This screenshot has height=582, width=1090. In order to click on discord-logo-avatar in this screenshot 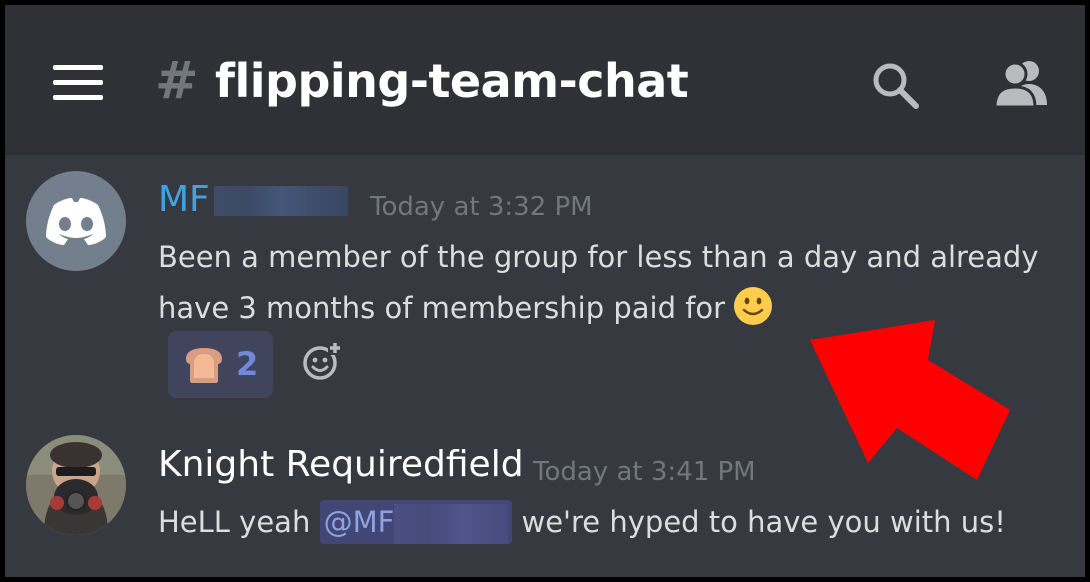, I will do `click(76, 221)`.